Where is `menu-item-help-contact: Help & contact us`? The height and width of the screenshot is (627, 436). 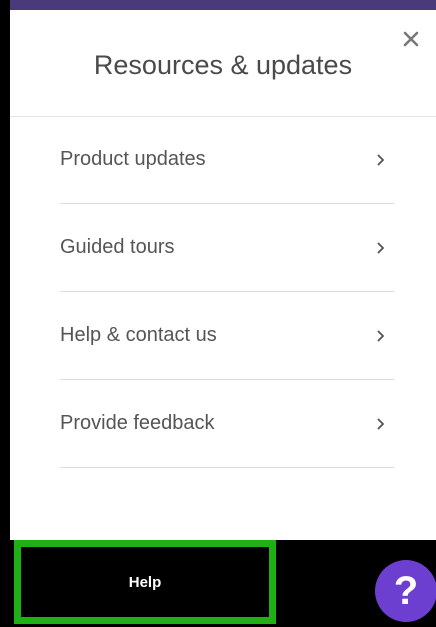
menu-item-help-contact: Help & contact us is located at coordinates (227, 336).